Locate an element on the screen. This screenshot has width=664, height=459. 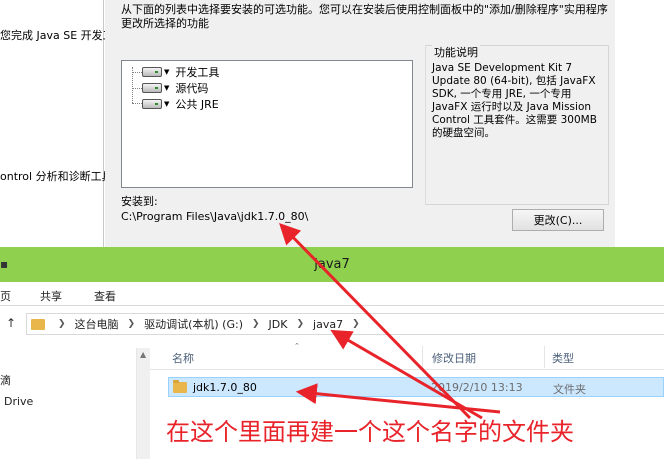
breadcrumb-this-pc: 这台电脑 is located at coordinates (97, 324).